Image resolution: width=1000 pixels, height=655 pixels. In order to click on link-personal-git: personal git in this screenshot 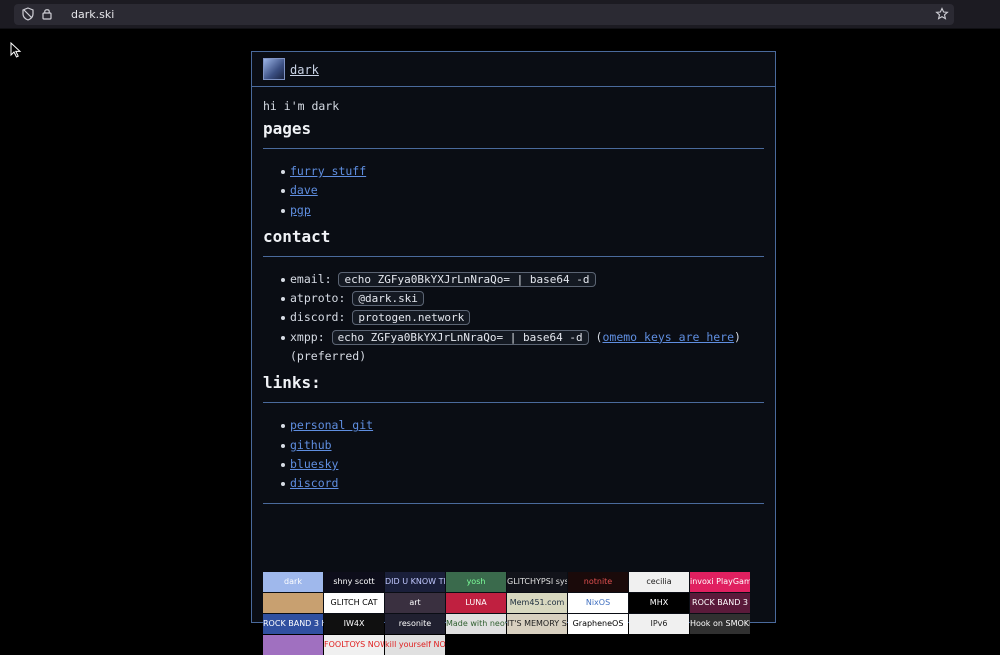, I will do `click(331, 425)`.